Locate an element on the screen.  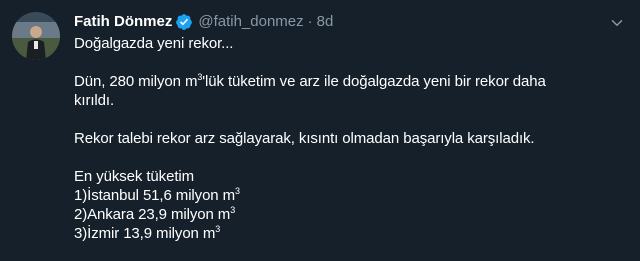
list-item-text: 3)İzmir 13,9 milyon m is located at coordinates (145, 233).